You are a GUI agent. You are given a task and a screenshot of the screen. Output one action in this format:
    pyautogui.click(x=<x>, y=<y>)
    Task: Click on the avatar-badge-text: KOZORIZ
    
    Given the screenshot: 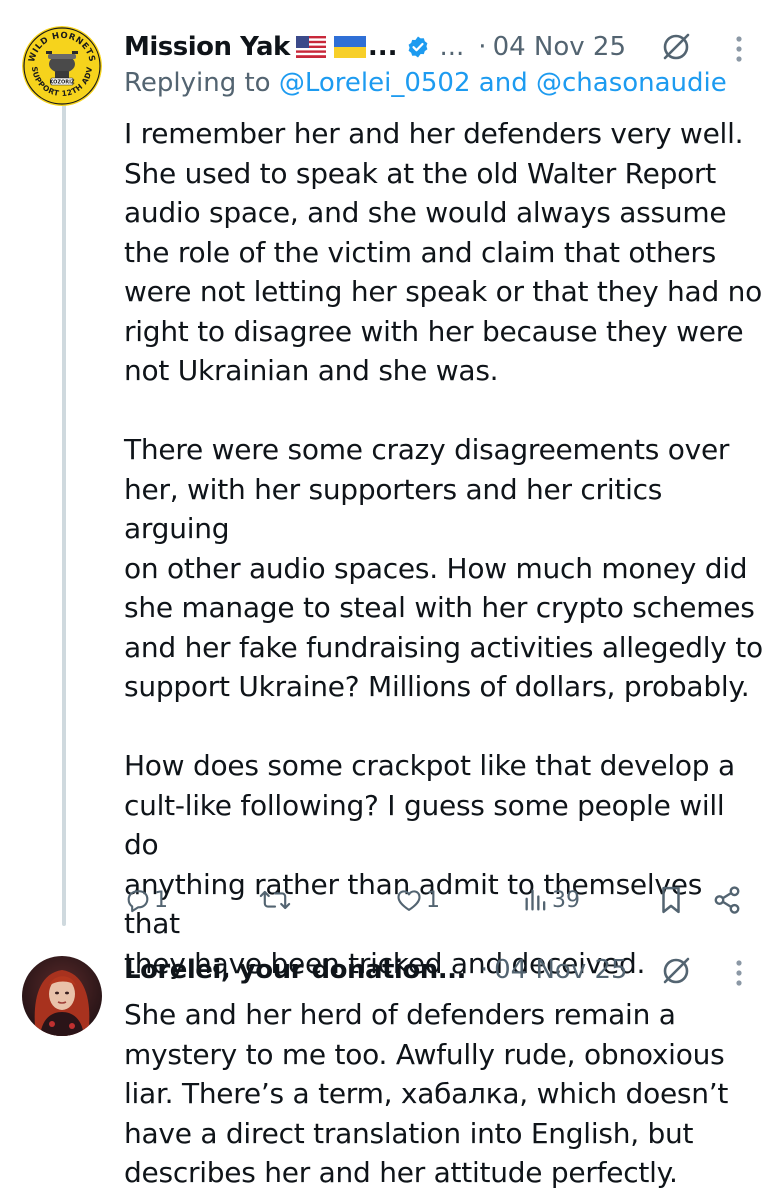 What is the action you would take?
    pyautogui.click(x=61, y=83)
    